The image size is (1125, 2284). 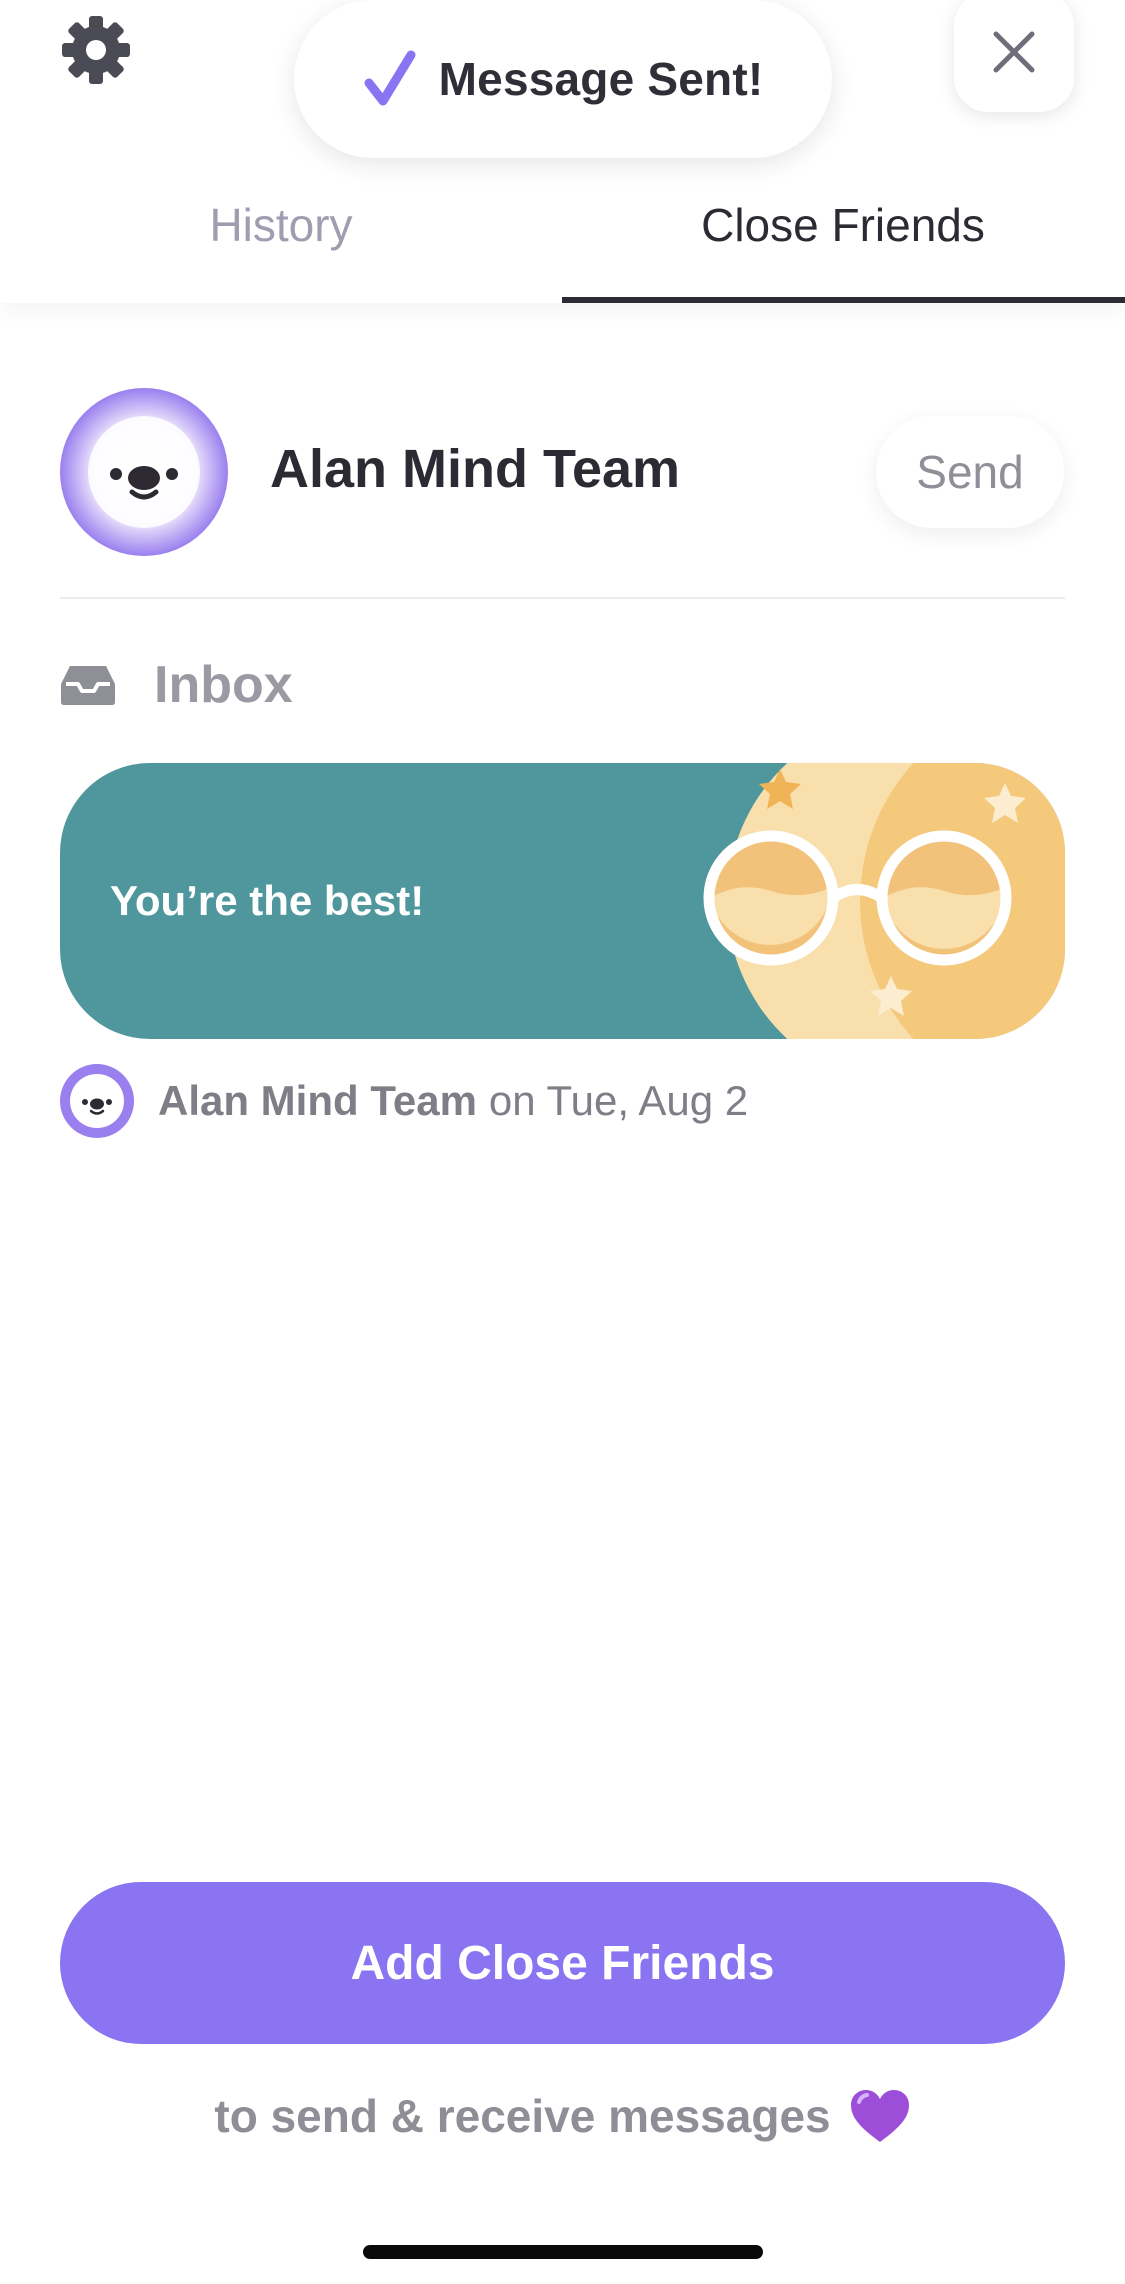 I want to click on message-sent-toast: Message Sent!, so click(x=563, y=79).